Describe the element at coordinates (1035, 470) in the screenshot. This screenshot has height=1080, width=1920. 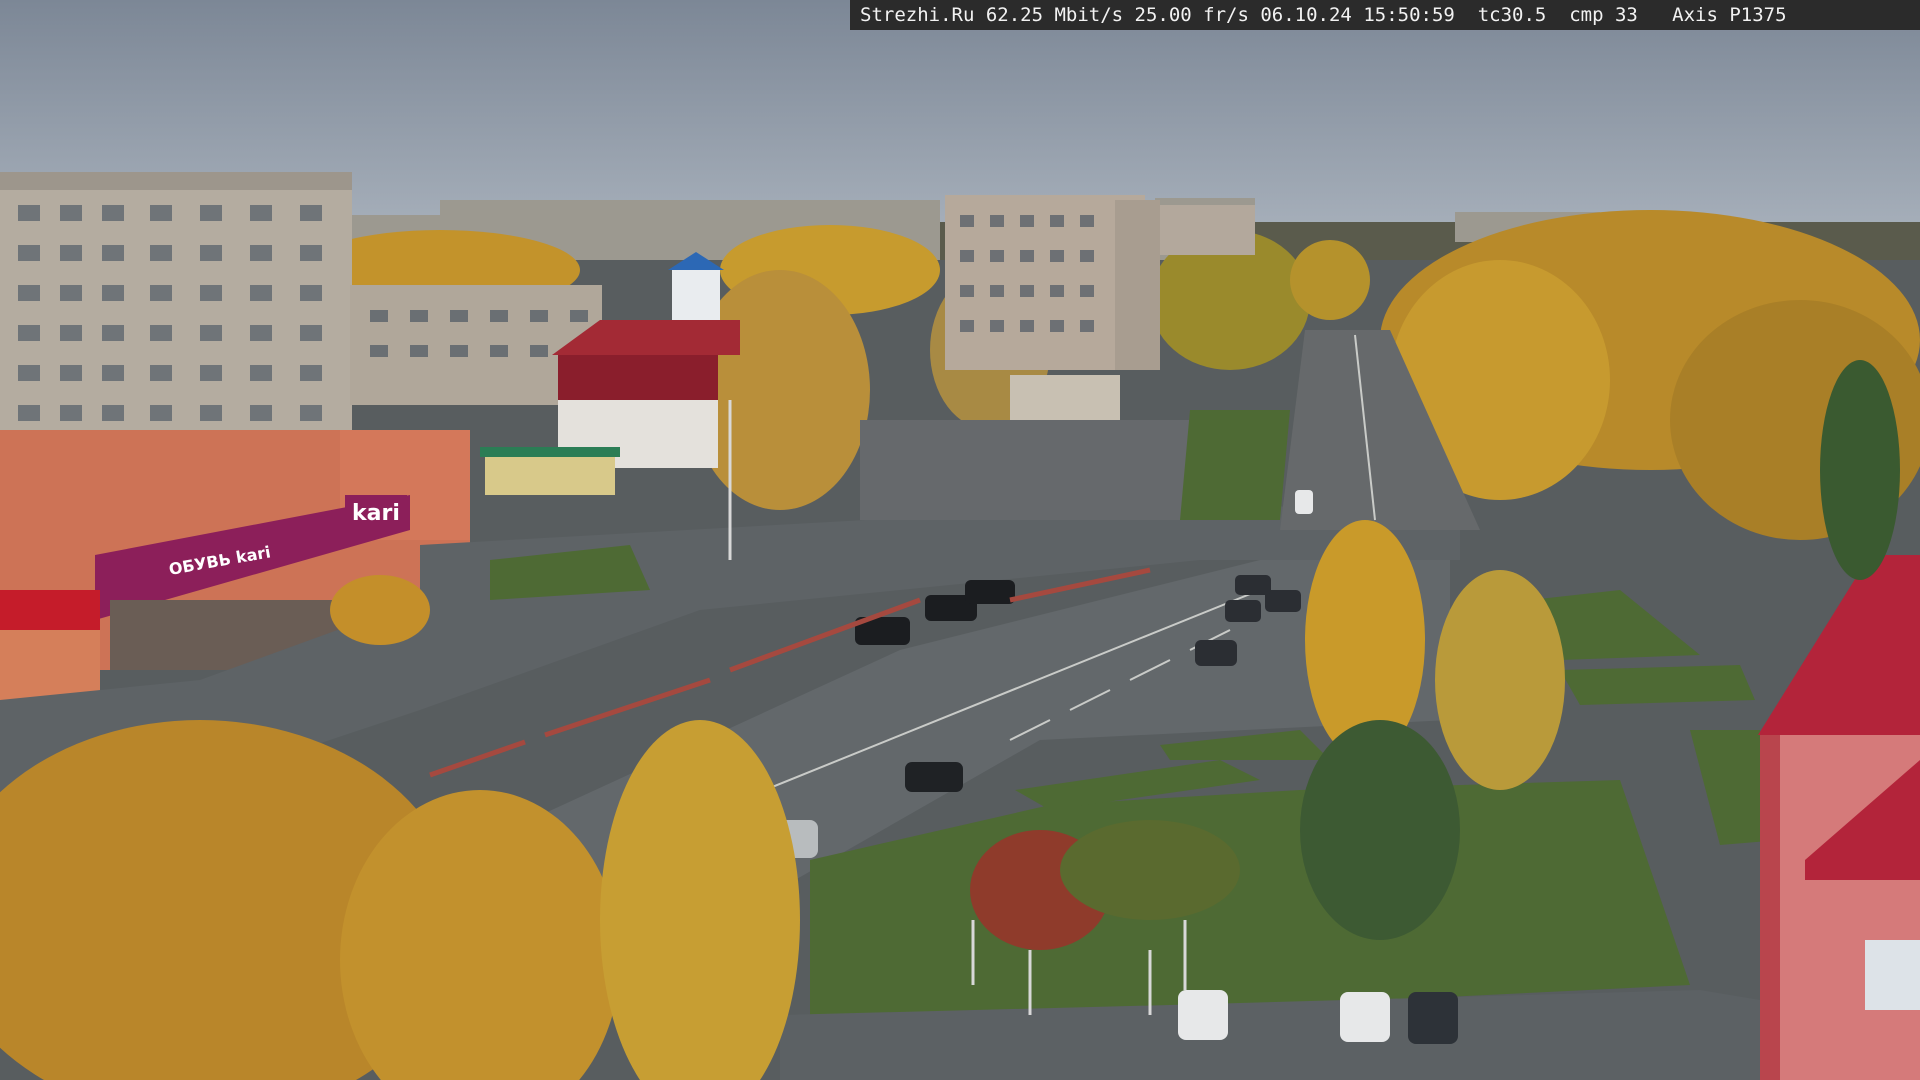
I see `upper-square` at that location.